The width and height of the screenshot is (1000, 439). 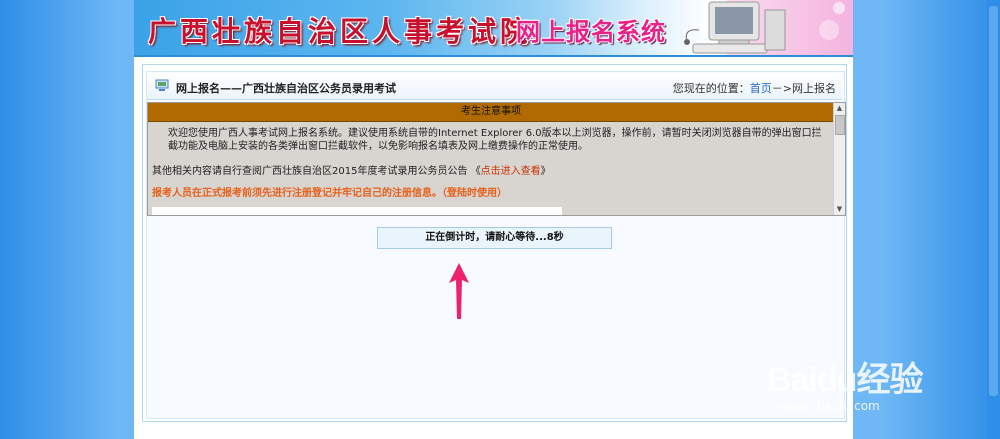 I want to click on watermark-brand: Baidu经验, so click(x=845, y=380).